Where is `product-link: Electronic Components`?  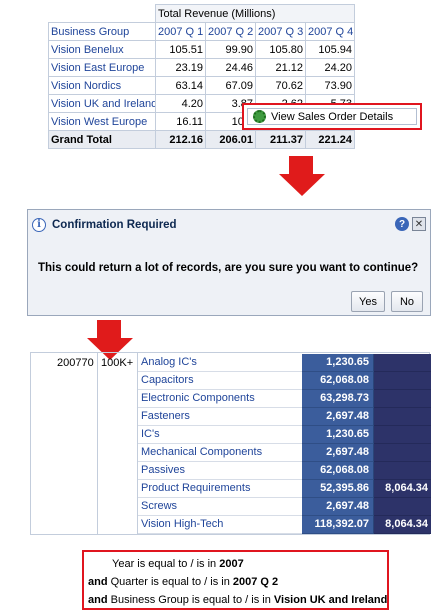
product-link: Electronic Components is located at coordinates (220, 399).